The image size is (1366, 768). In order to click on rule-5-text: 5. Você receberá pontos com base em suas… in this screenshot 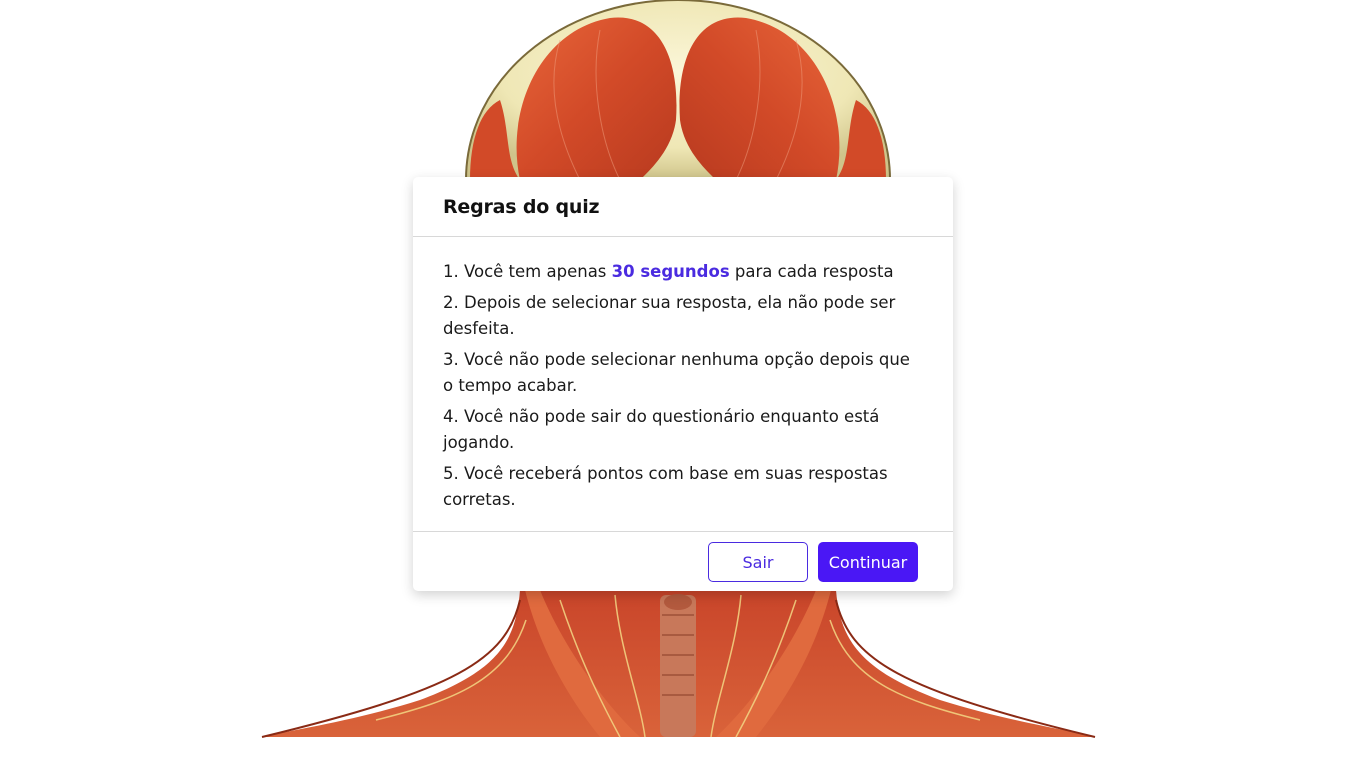, I will do `click(665, 486)`.